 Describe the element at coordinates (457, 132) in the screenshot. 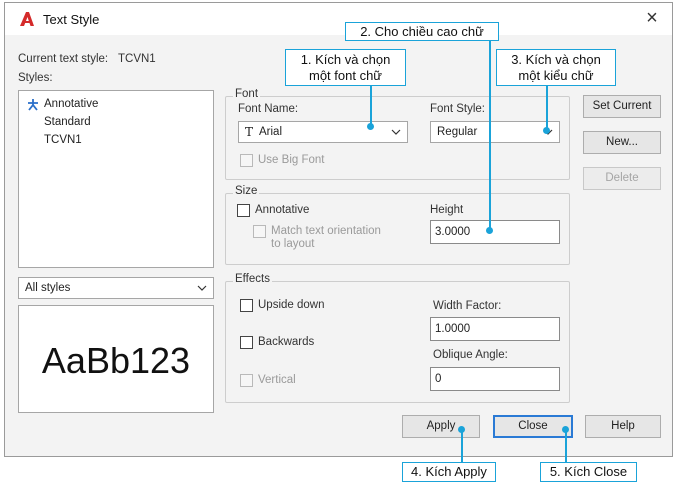

I see `font-style-value: Regular` at that location.